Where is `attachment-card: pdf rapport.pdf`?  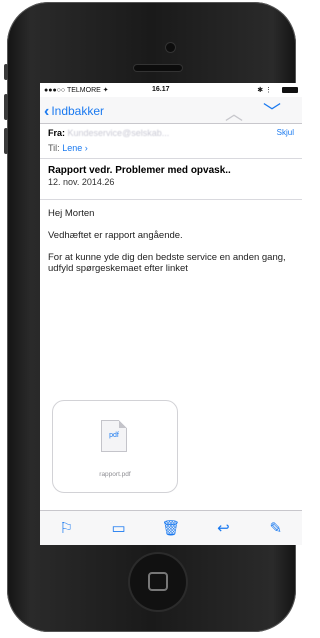
attachment-card: pdf rapport.pdf is located at coordinates (115, 446).